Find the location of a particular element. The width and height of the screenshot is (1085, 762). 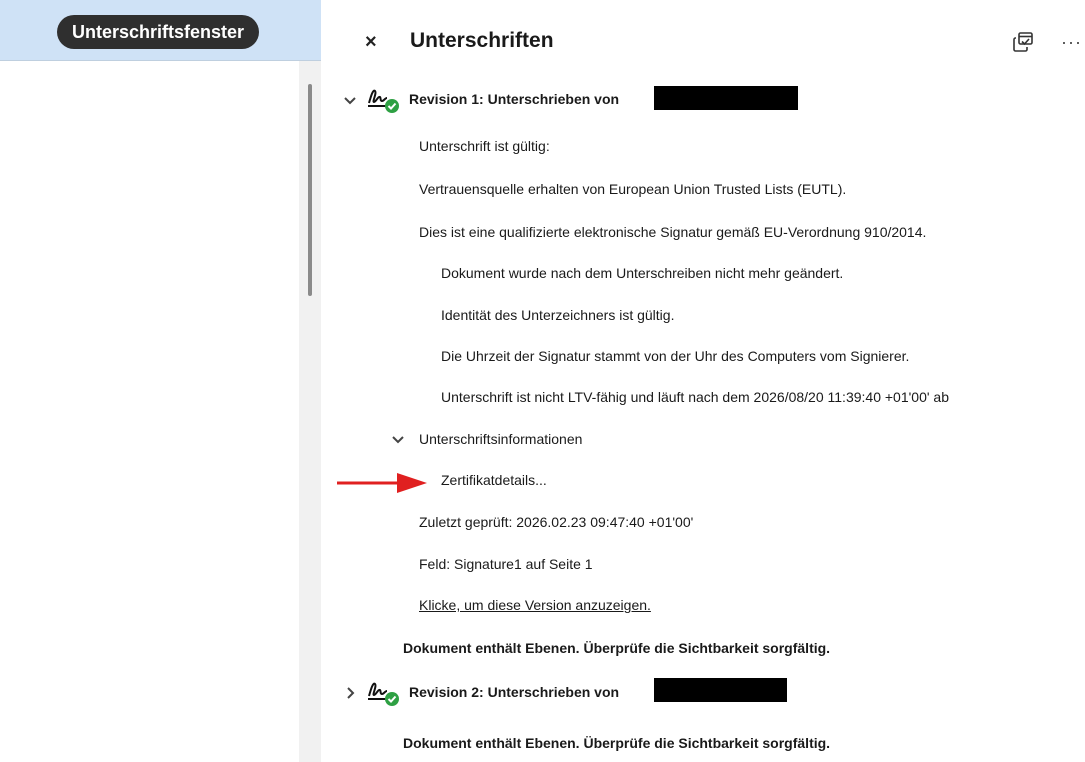

view-version-link: Klicke, um diese Version anzuzeigen. is located at coordinates (535, 605).